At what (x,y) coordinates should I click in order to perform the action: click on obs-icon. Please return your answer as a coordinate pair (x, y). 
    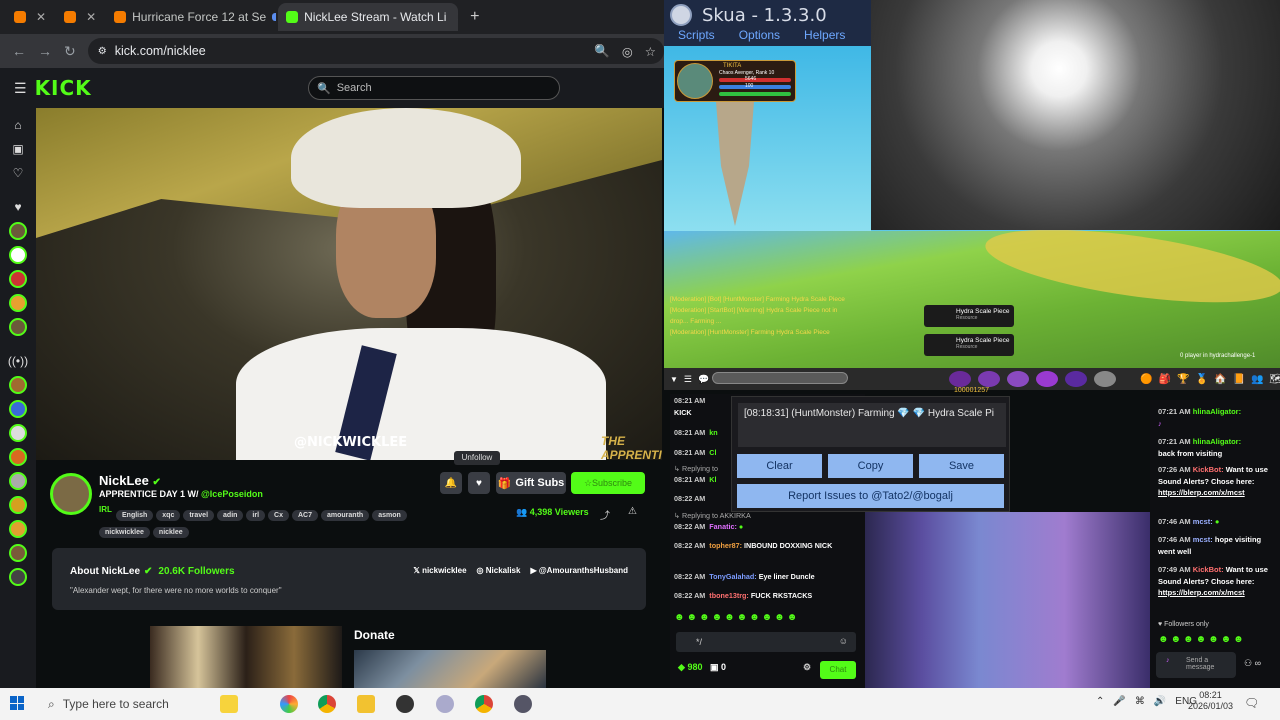
    Looking at the image, I should click on (405, 704).